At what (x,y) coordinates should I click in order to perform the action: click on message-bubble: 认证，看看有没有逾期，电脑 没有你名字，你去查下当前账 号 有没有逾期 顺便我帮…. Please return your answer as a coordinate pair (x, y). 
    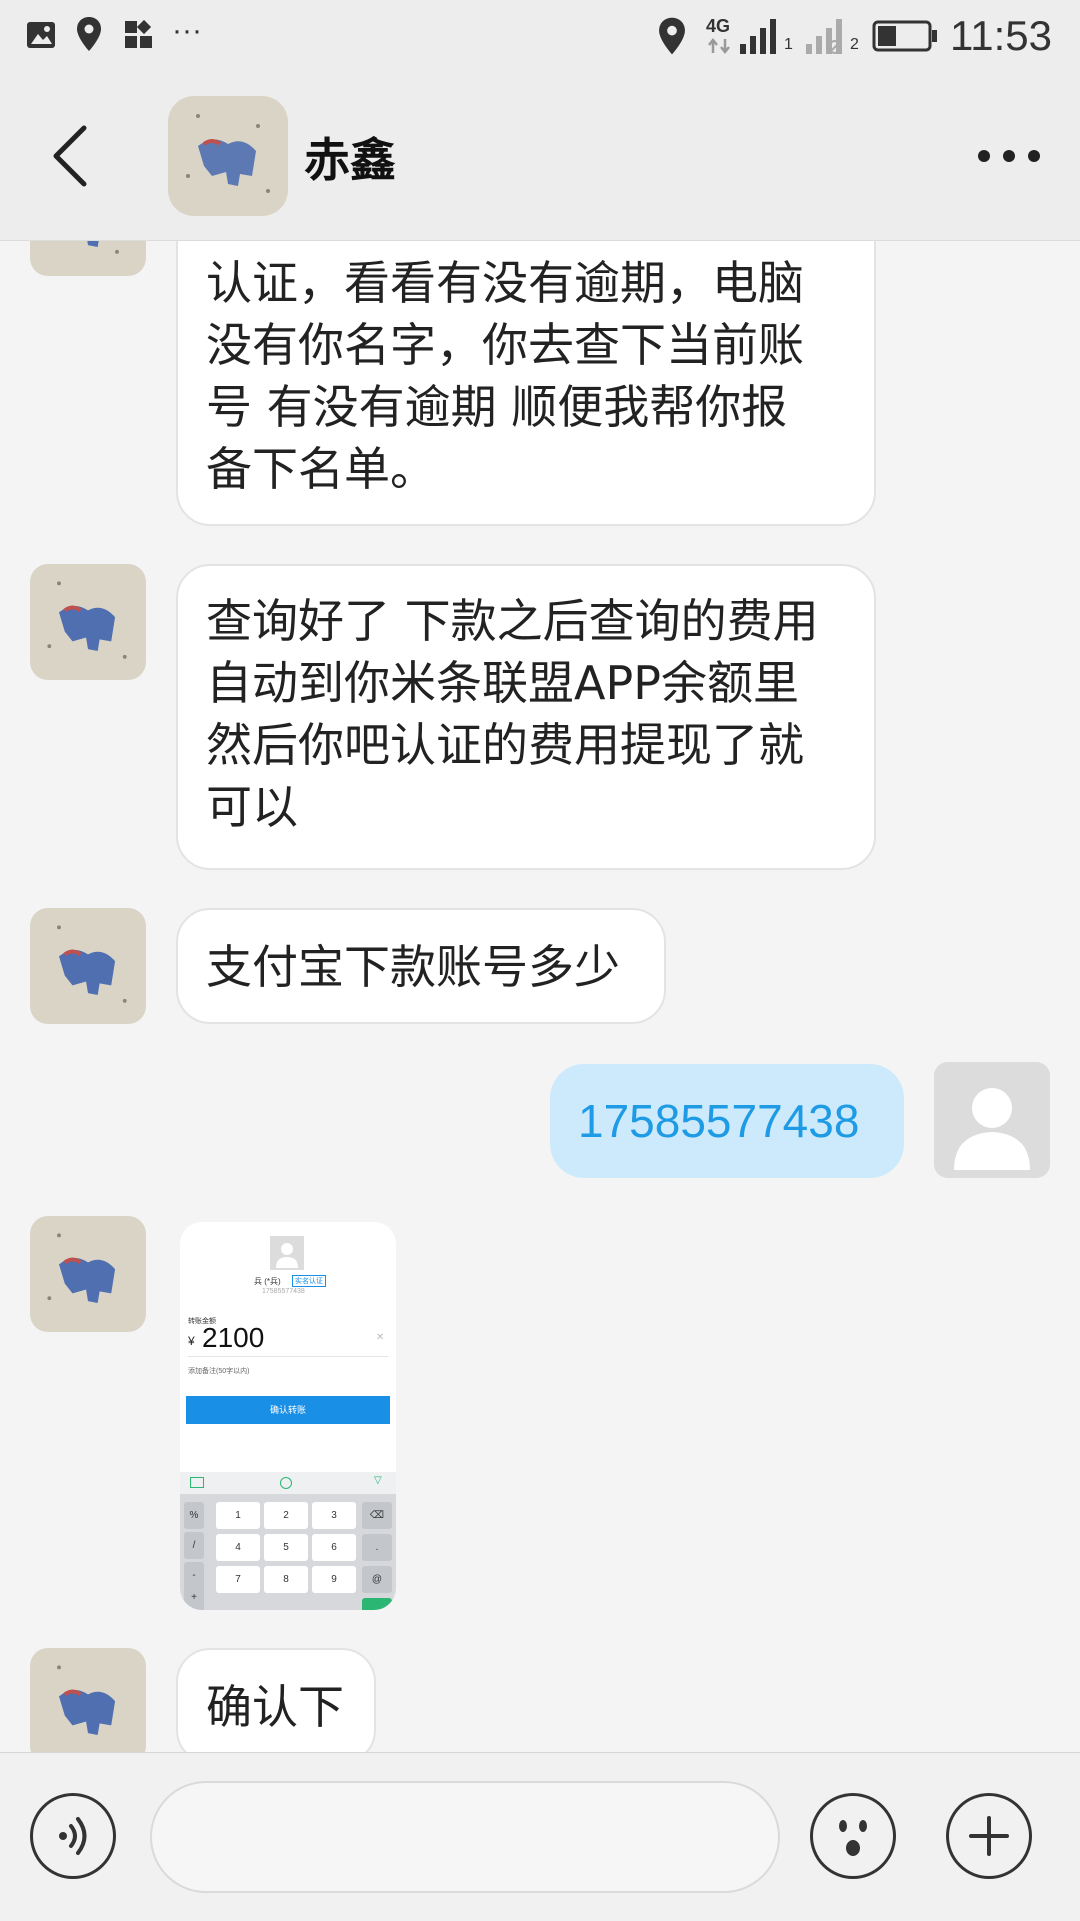
    Looking at the image, I should click on (526, 383).